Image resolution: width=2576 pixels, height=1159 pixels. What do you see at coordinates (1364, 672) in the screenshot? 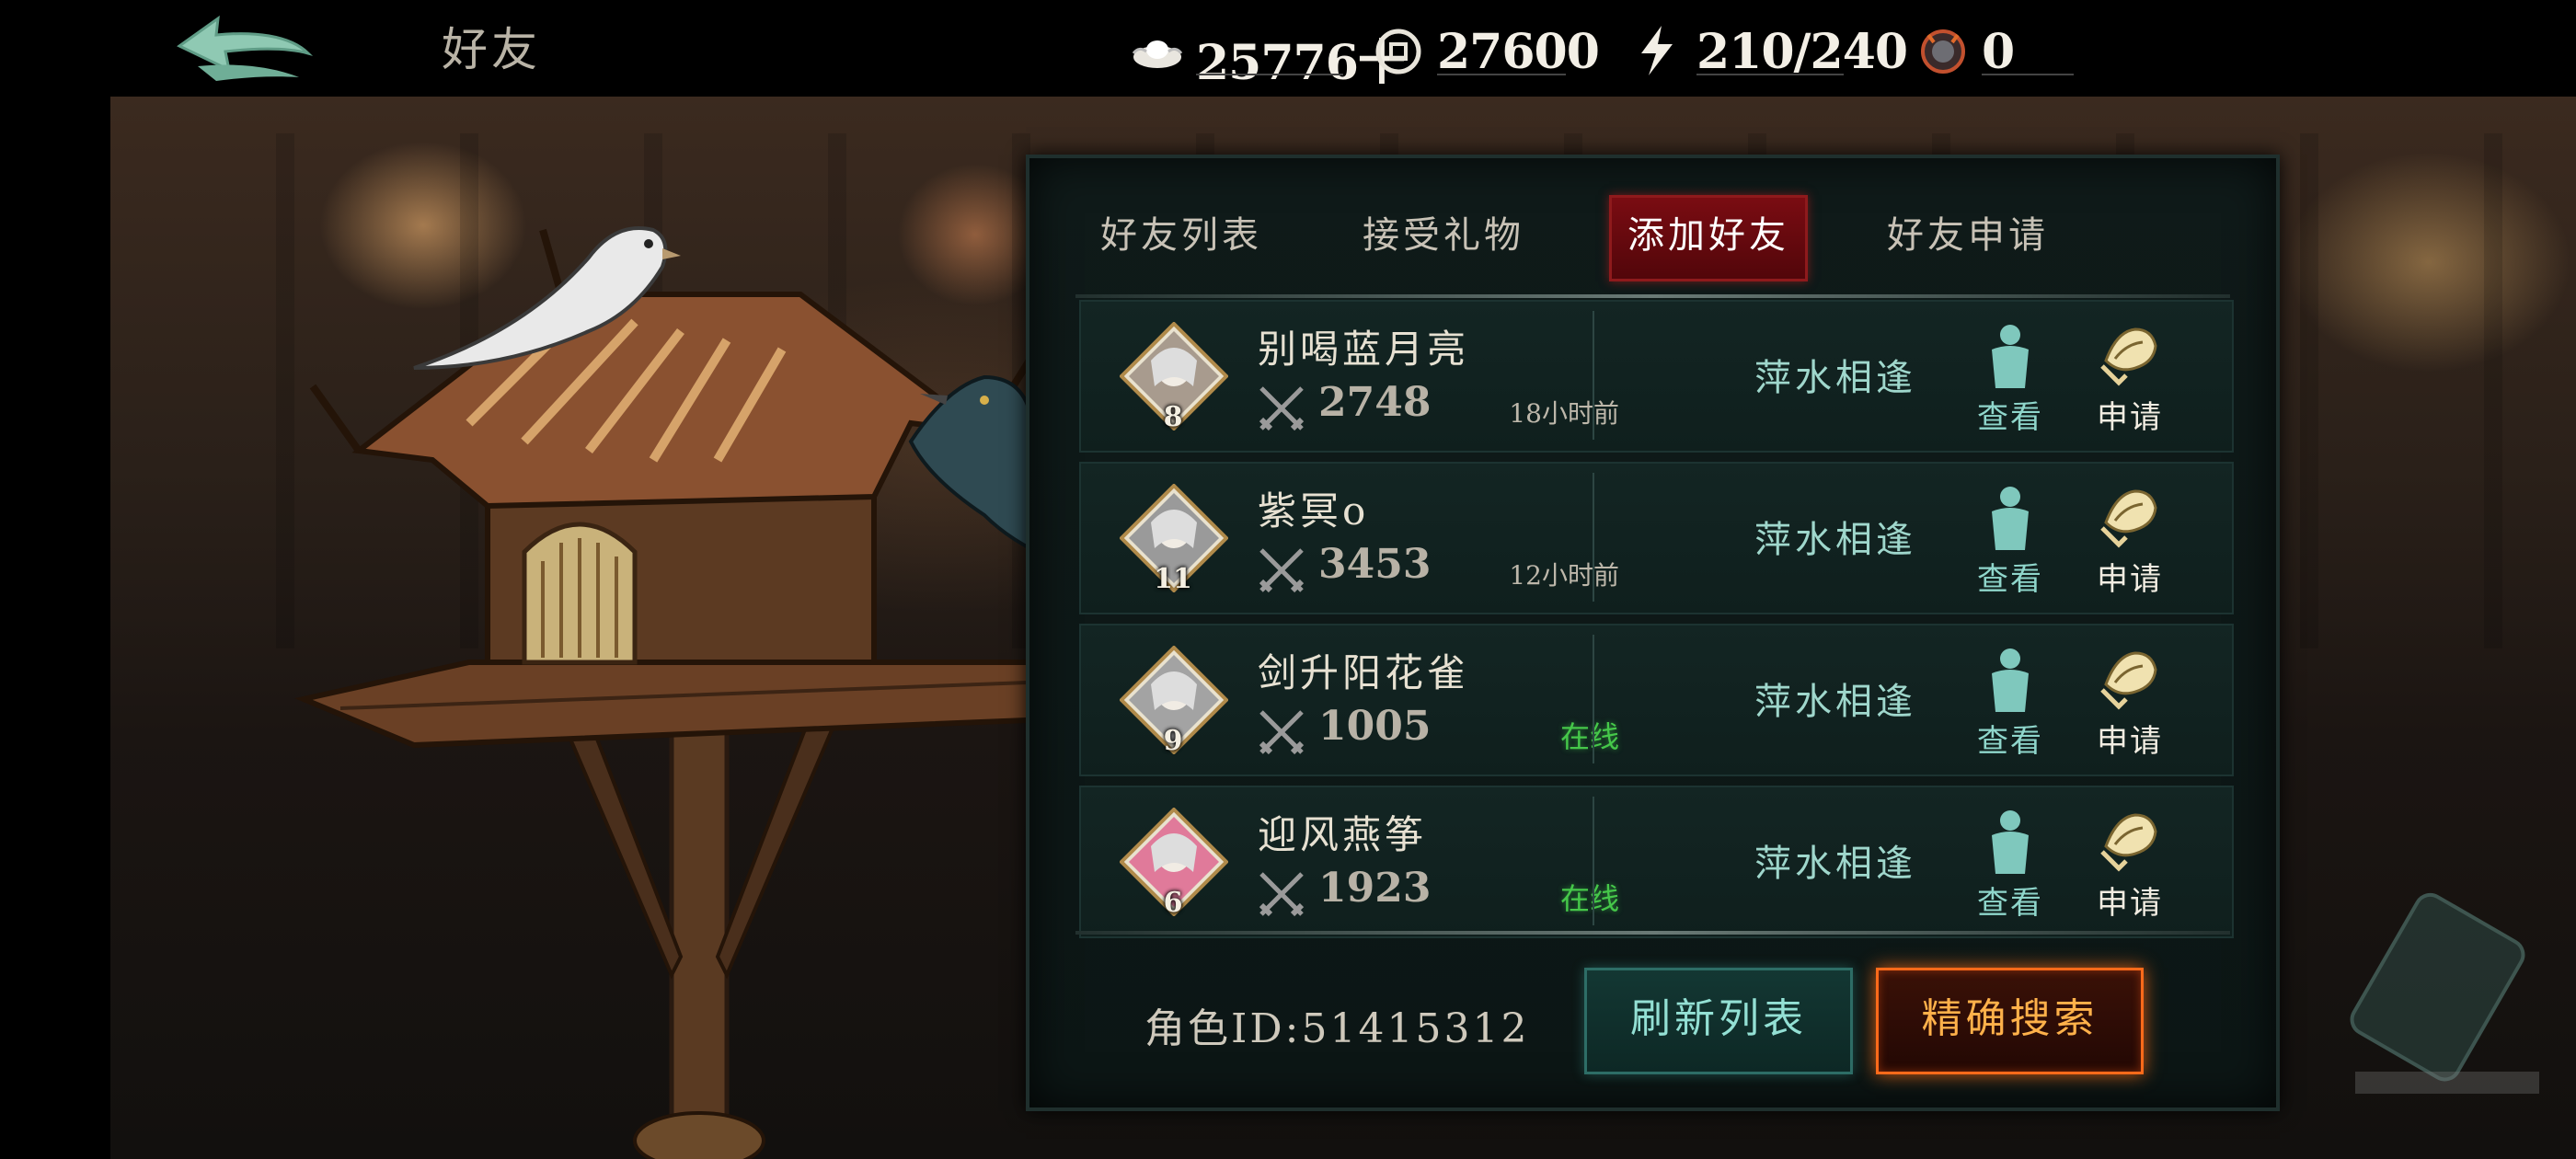
I see `player-name: 剑升阳花雀` at bounding box center [1364, 672].